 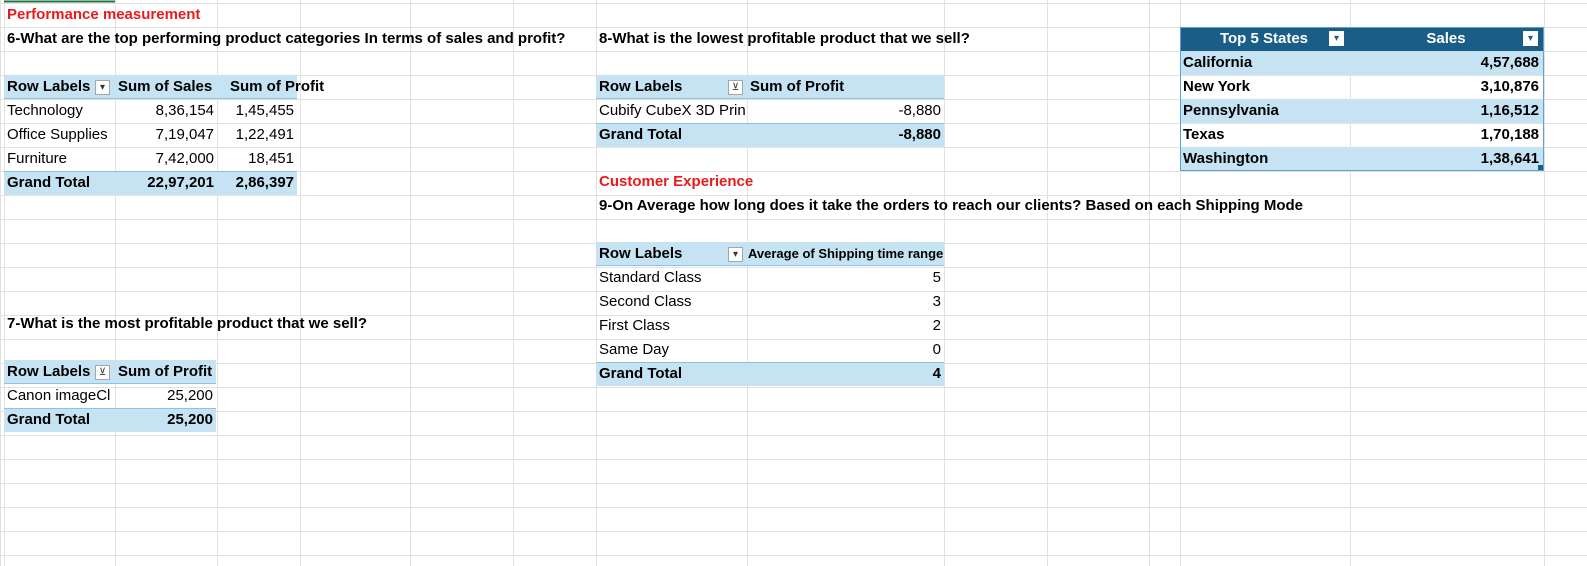 I want to click on q7-header-row-labels: Row Labels, so click(x=48, y=372).